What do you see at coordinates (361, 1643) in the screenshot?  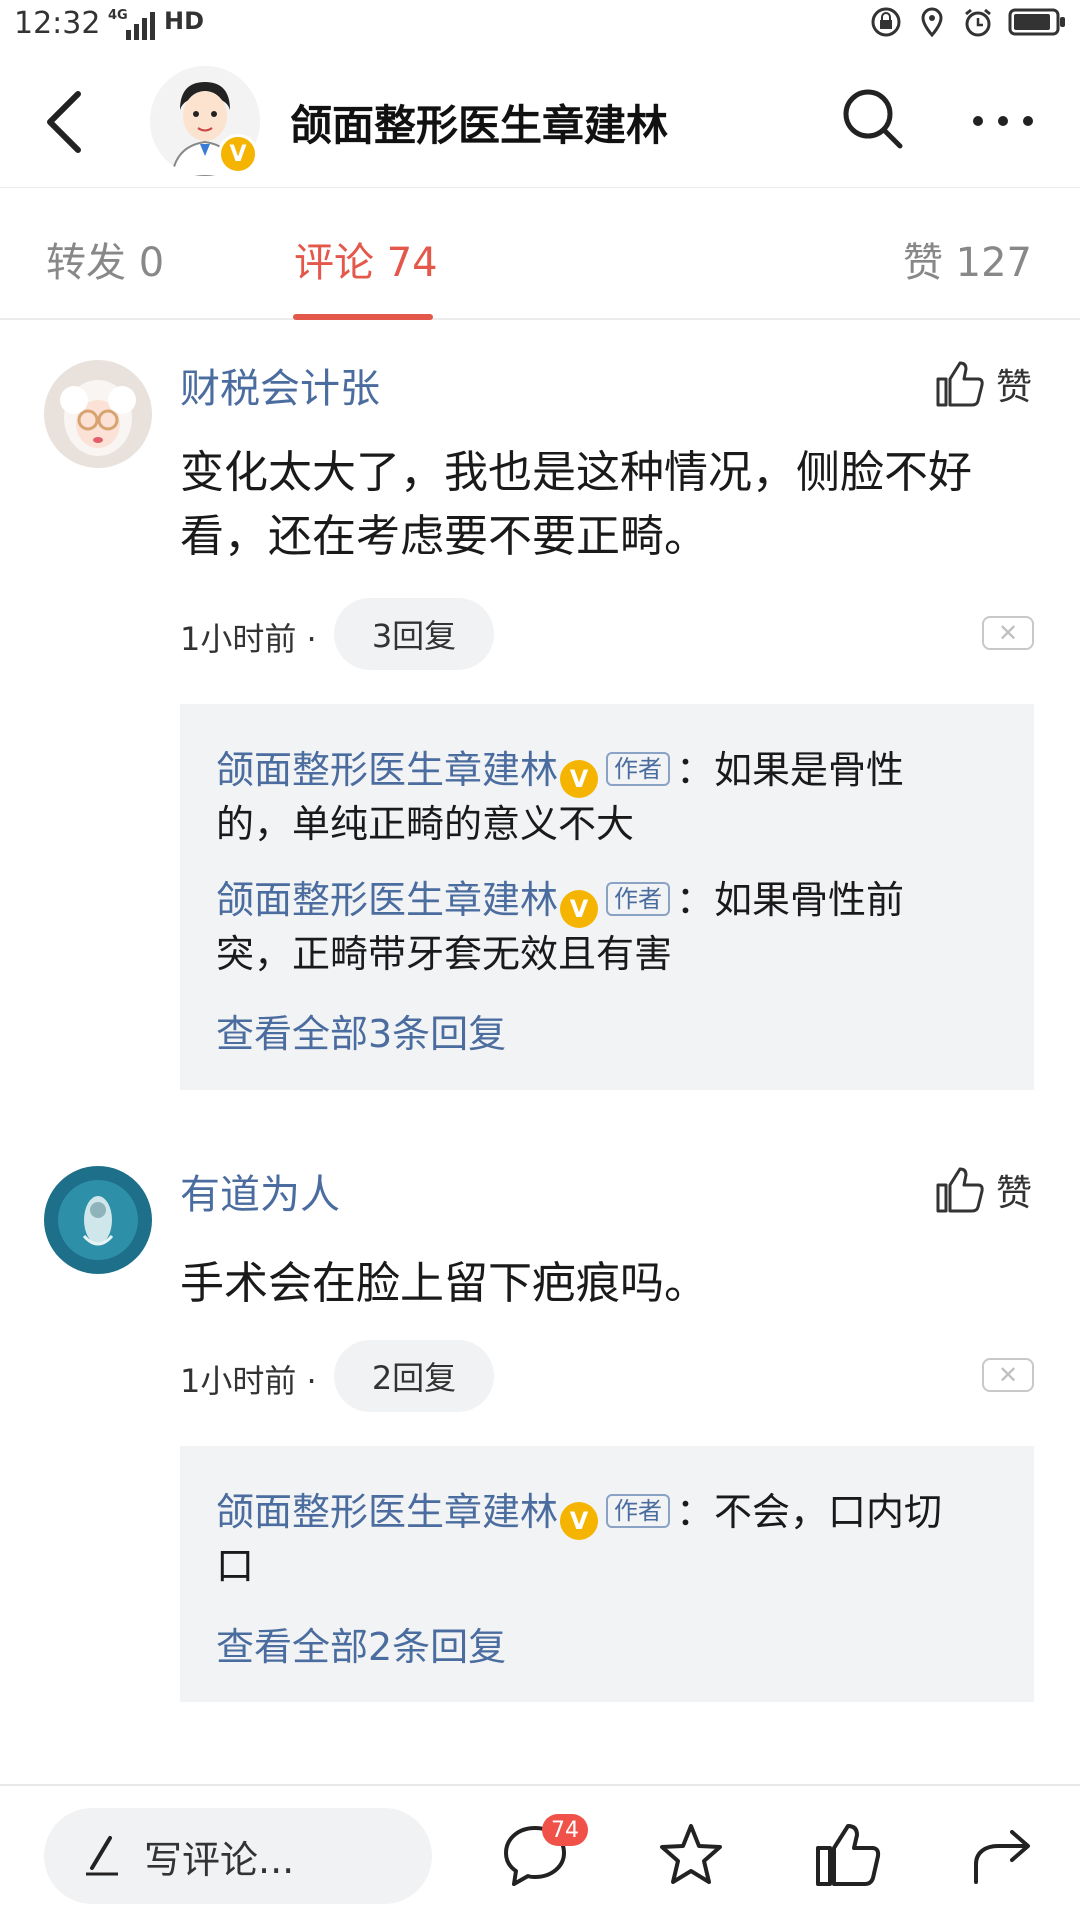 I see `view-all-replies-link: 查看全部2条回复` at bounding box center [361, 1643].